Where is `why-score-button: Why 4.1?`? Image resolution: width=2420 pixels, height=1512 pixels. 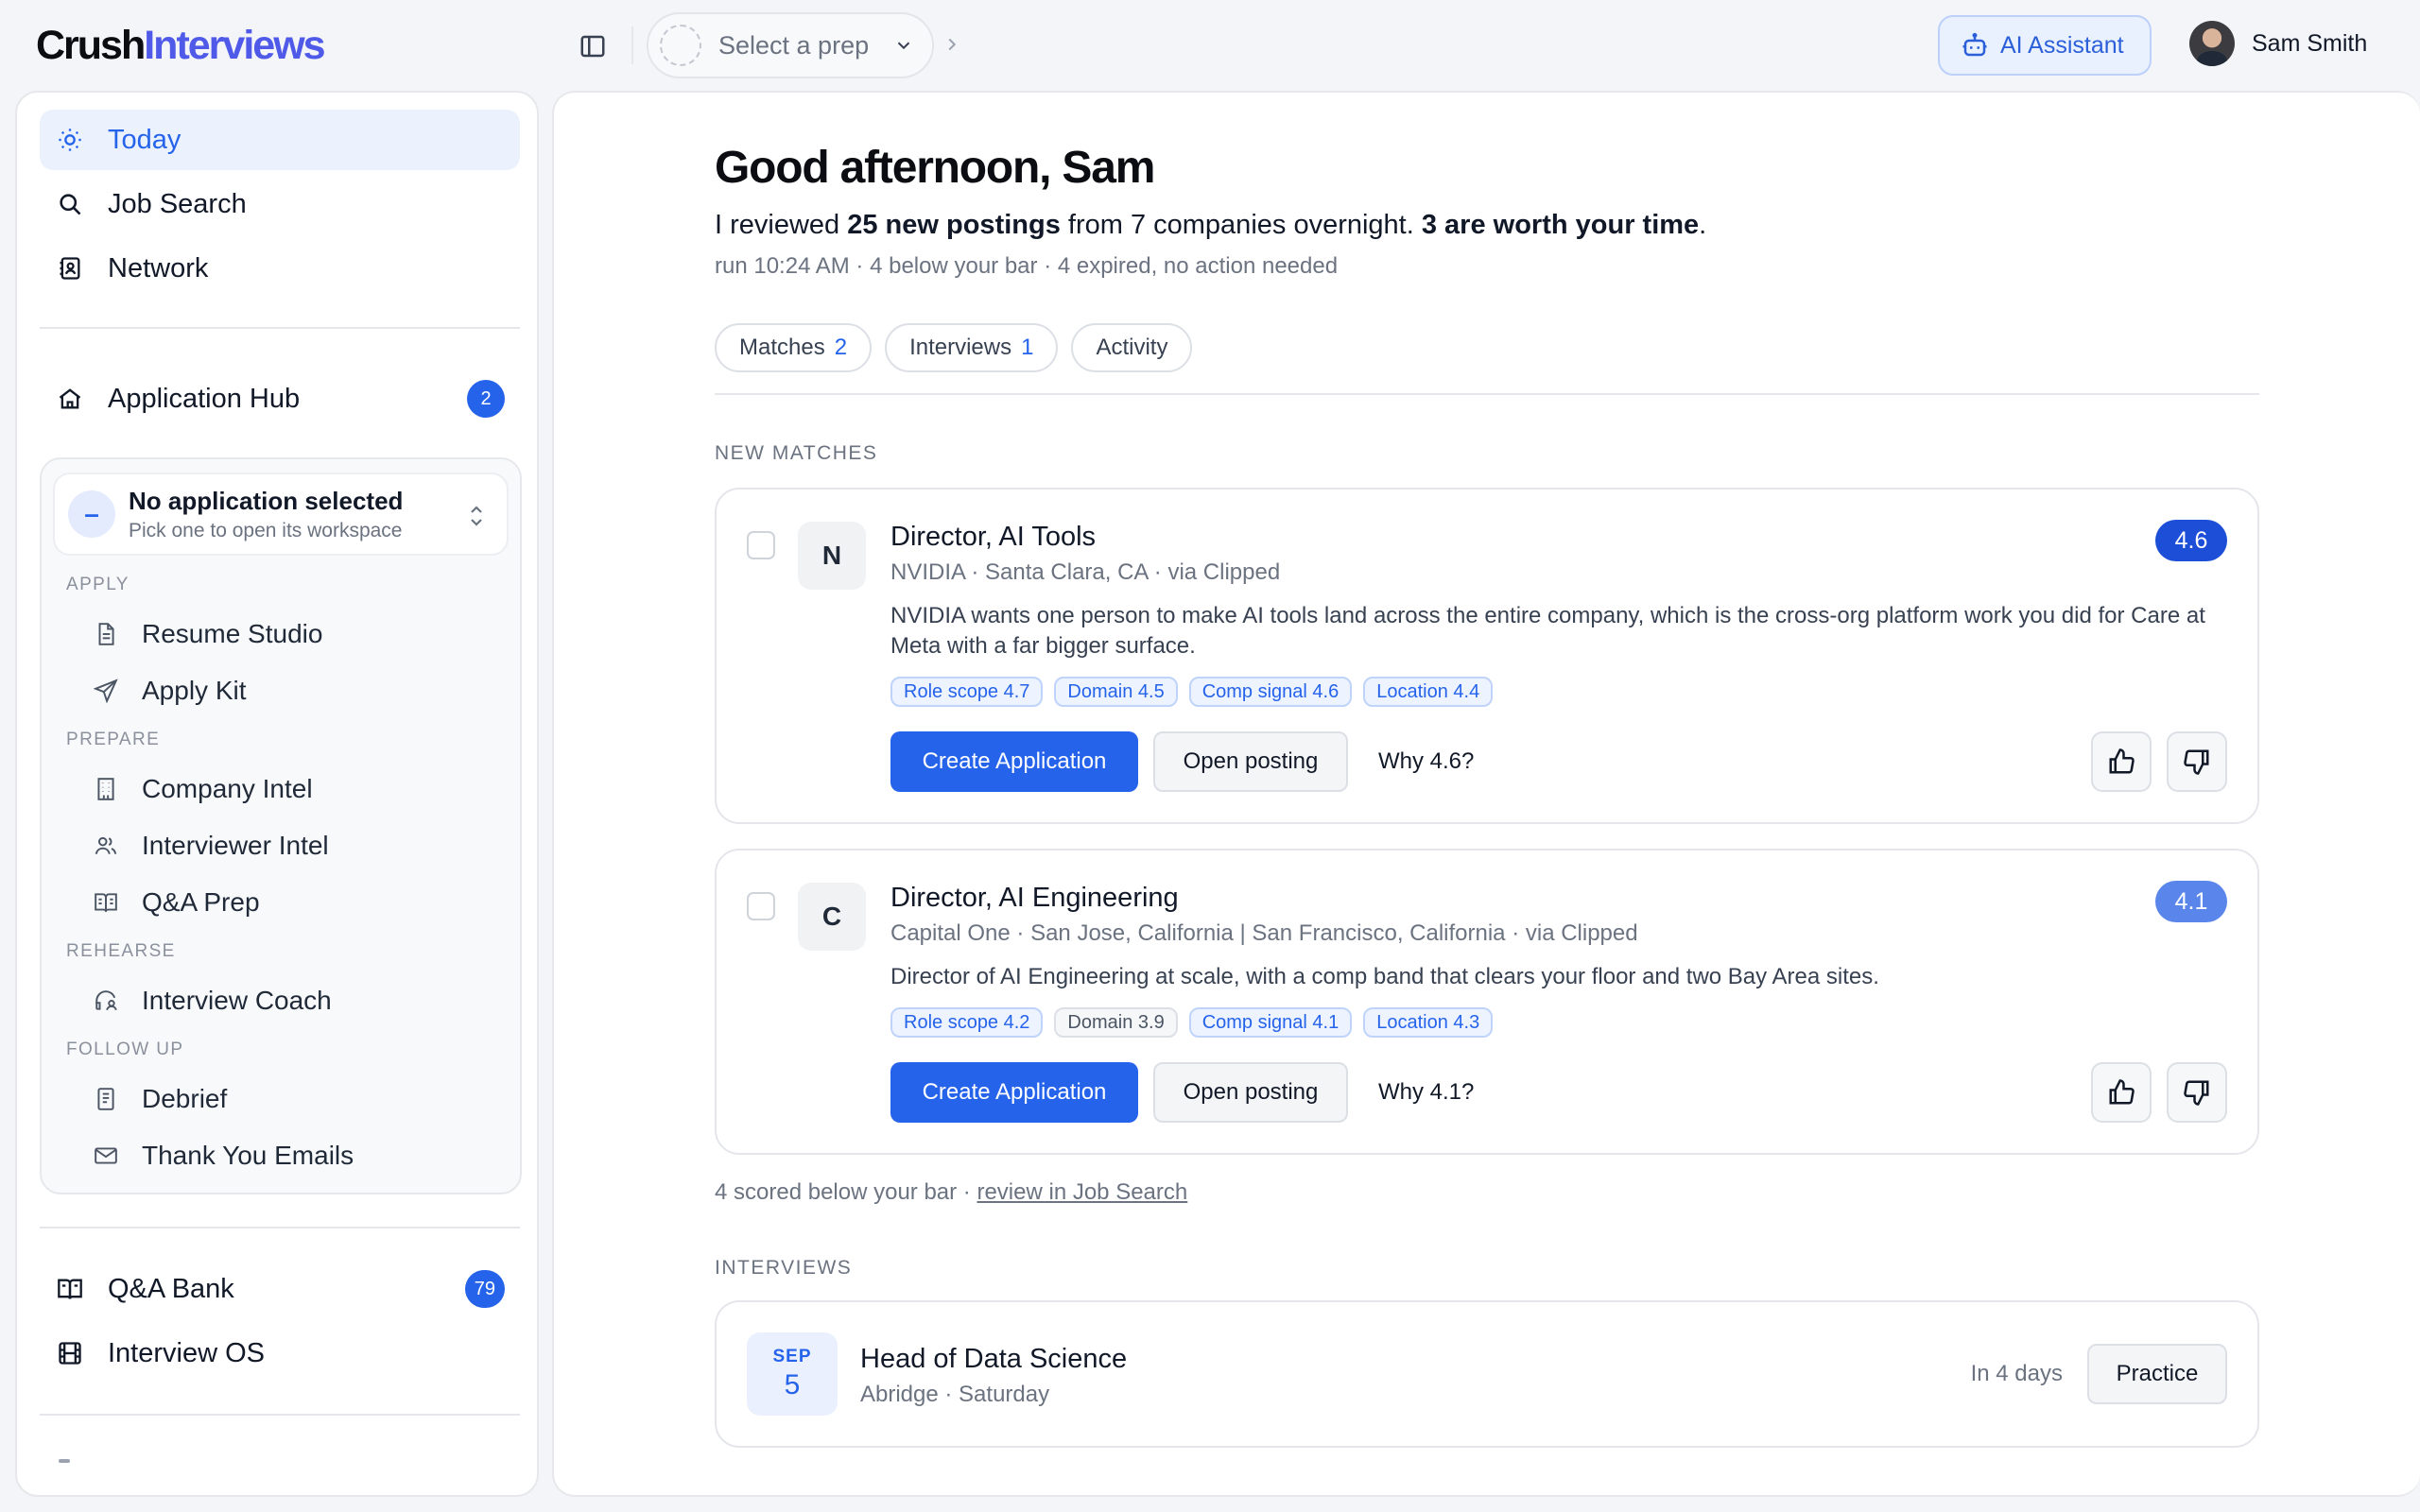
why-score-button: Why 4.1? is located at coordinates (1426, 1092).